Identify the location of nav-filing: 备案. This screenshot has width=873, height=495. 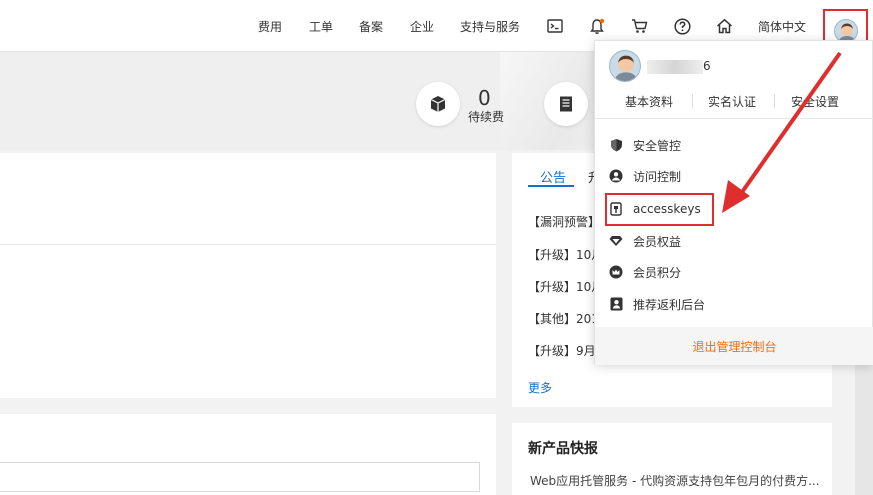
(371, 26).